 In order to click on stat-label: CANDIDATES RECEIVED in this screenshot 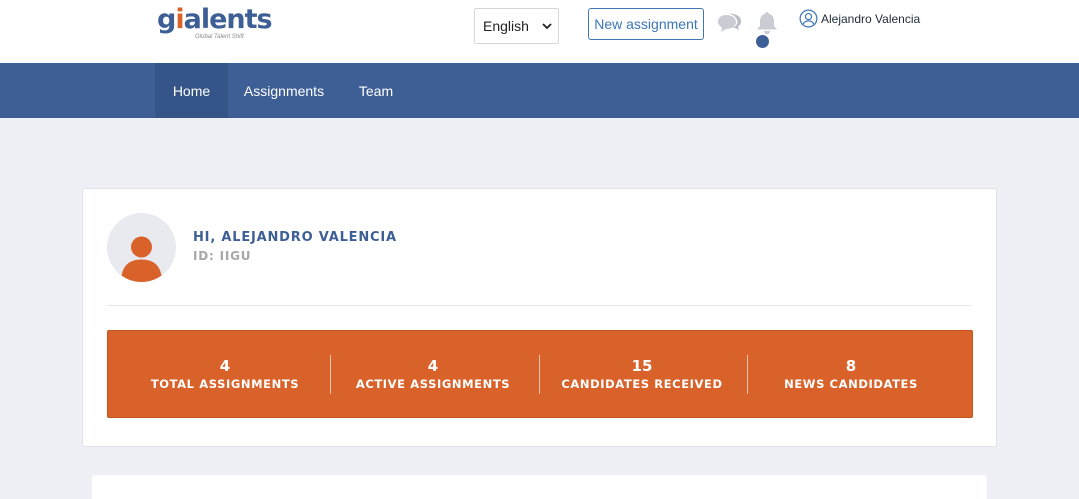, I will do `click(642, 384)`.